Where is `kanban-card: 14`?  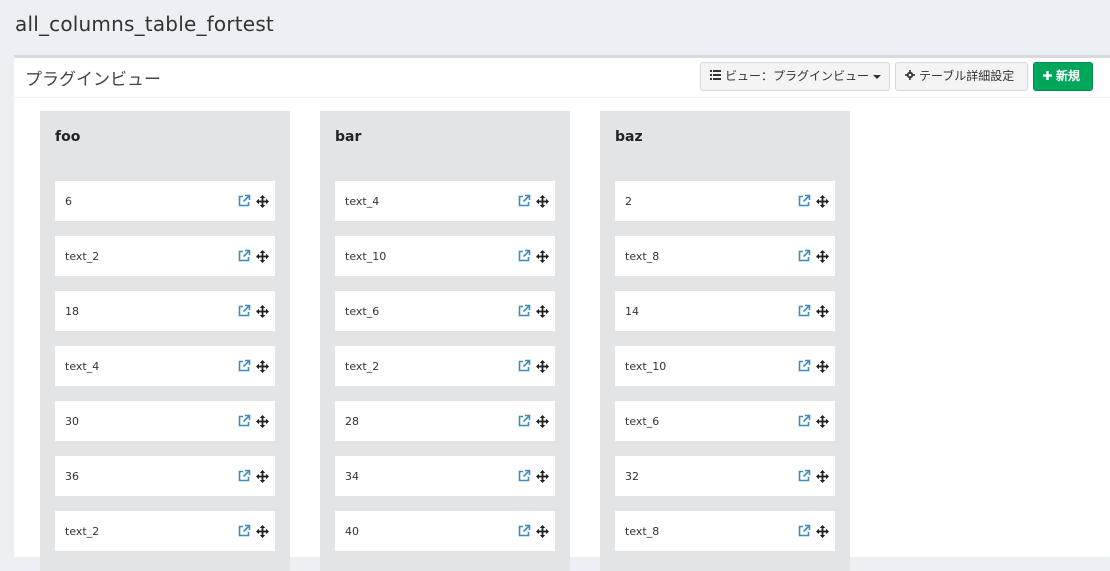
kanban-card: 14 is located at coordinates (725, 311).